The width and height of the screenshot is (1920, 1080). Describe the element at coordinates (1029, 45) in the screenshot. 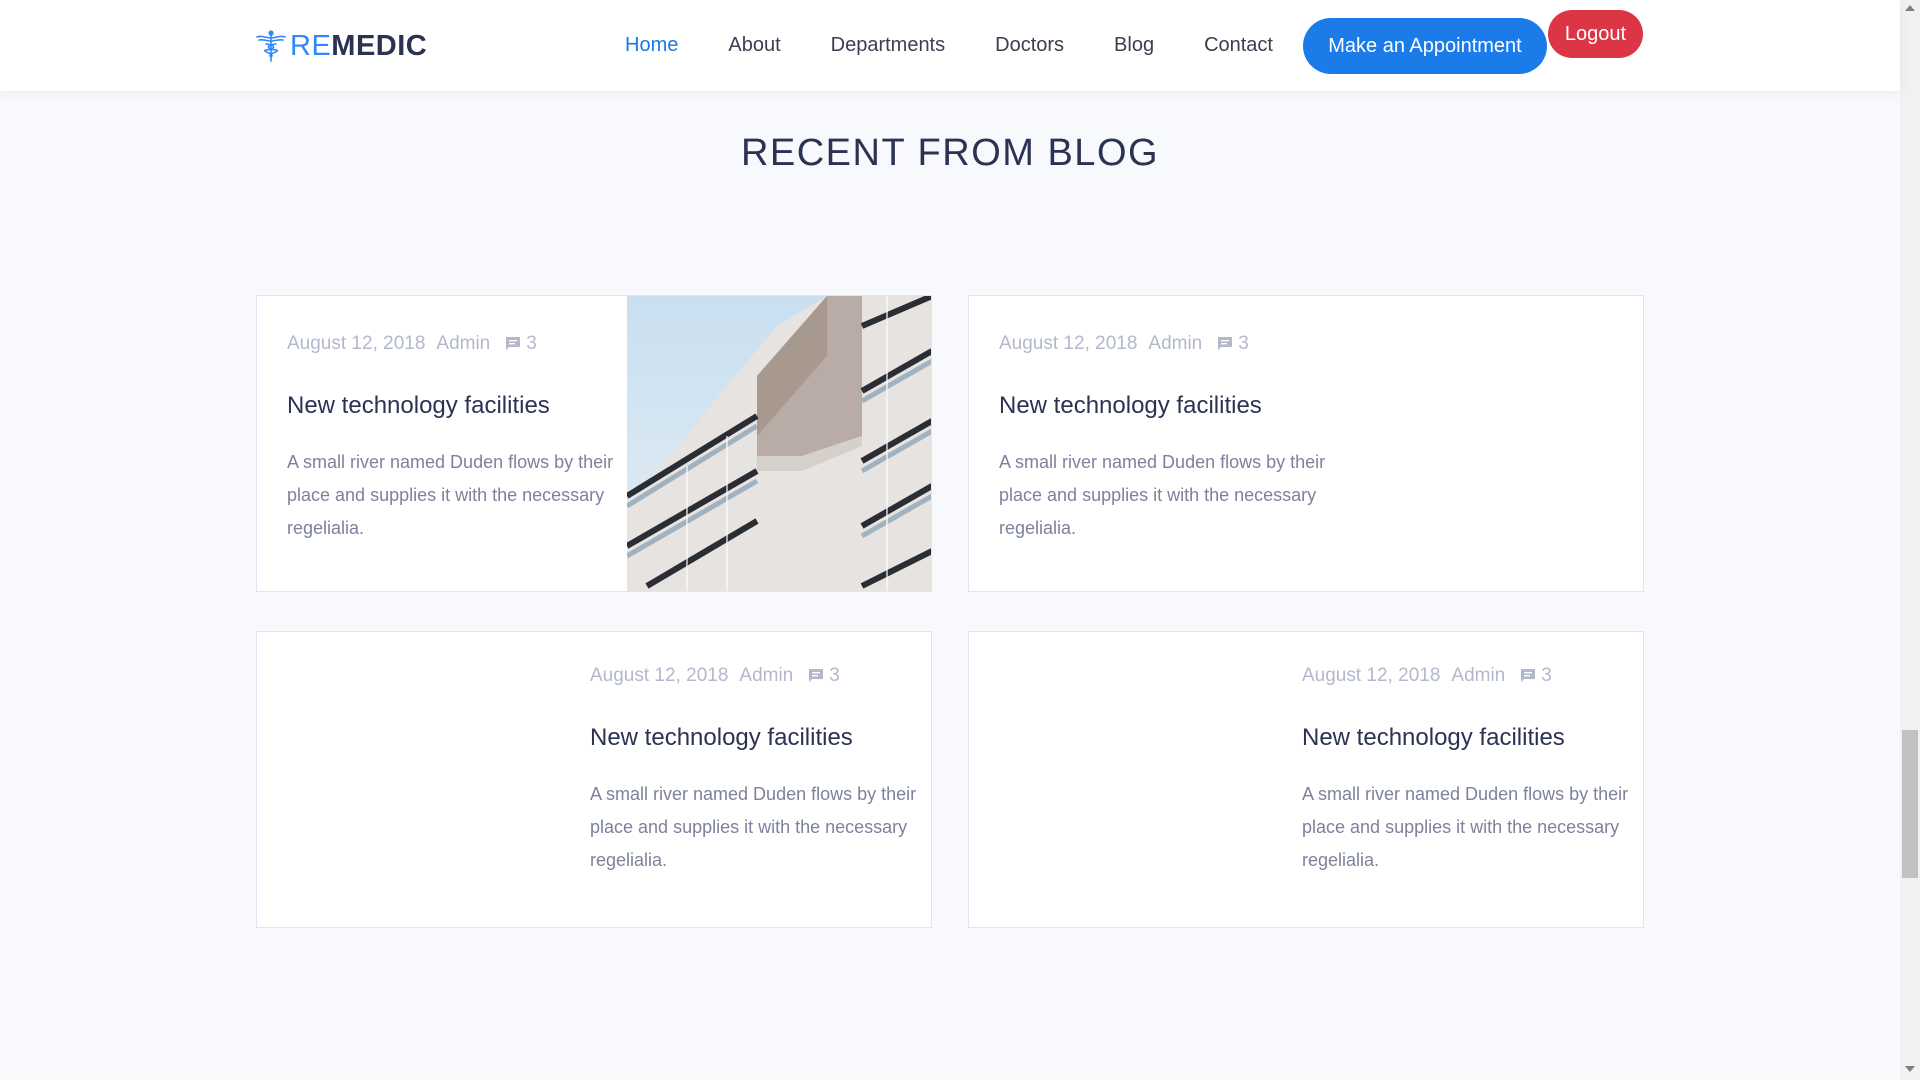

I see `nav-doctors-link: Doctors` at that location.